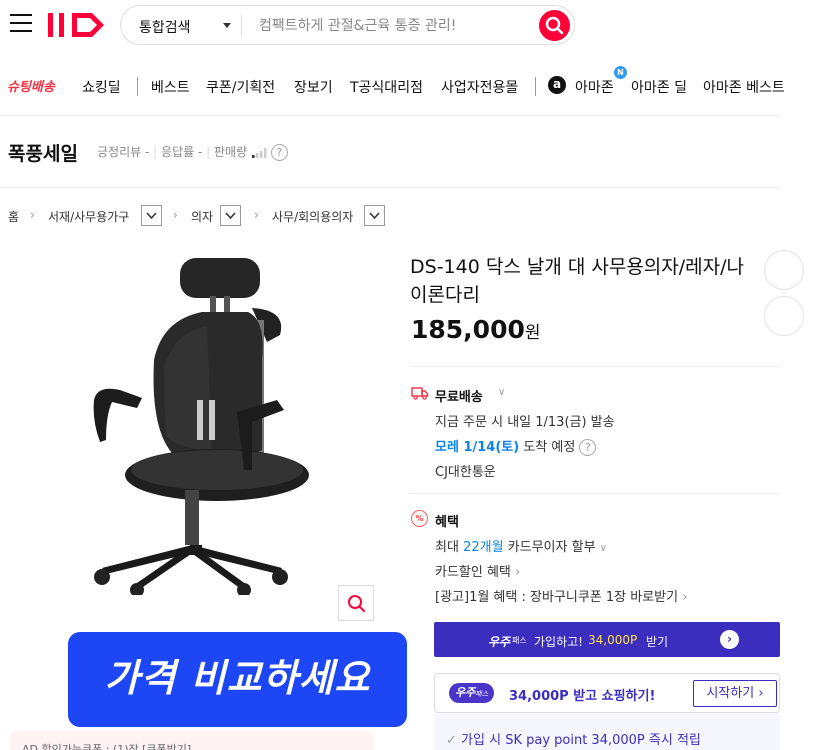 The width and height of the screenshot is (824, 750). I want to click on nav-item: 쿠폰/기획전, so click(240, 87).